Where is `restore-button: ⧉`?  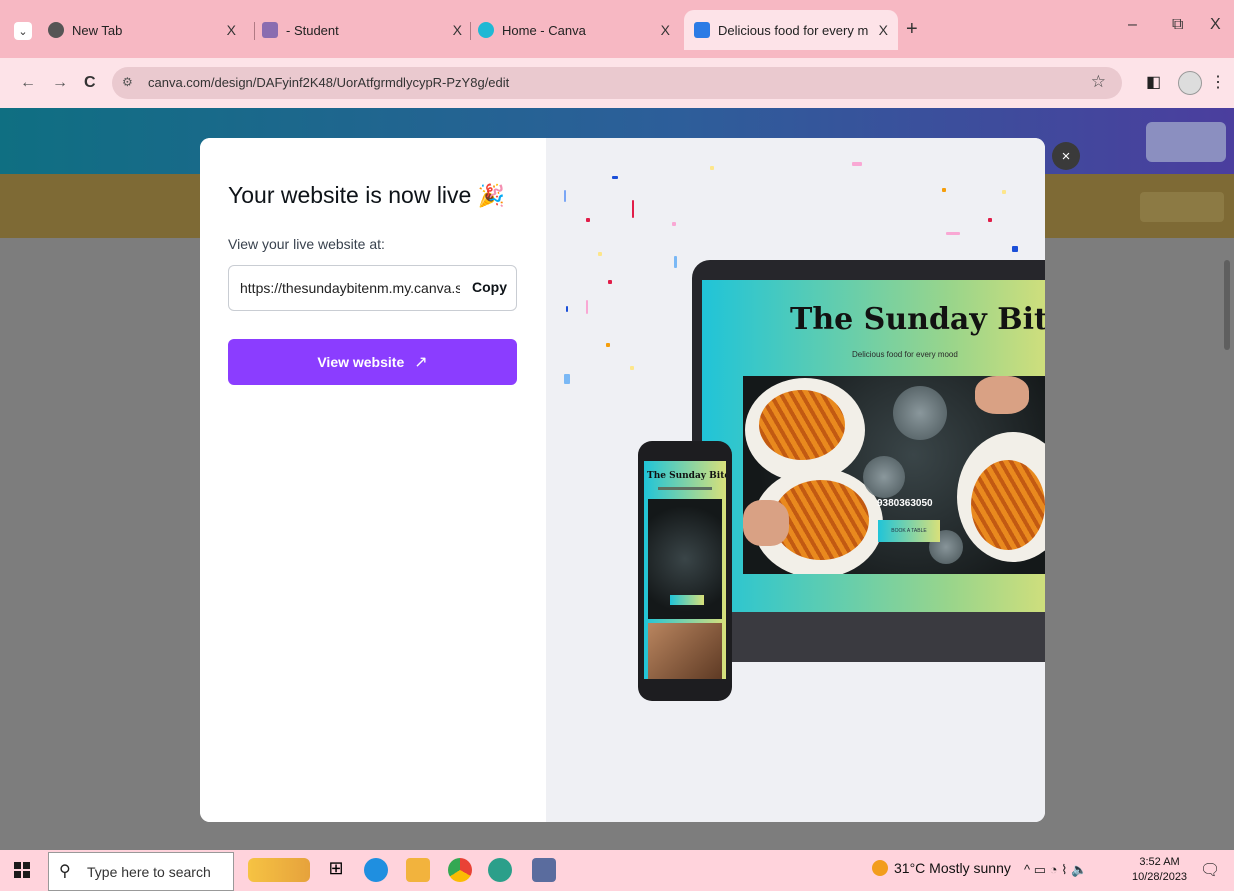
restore-button: ⧉ is located at coordinates (1177, 25).